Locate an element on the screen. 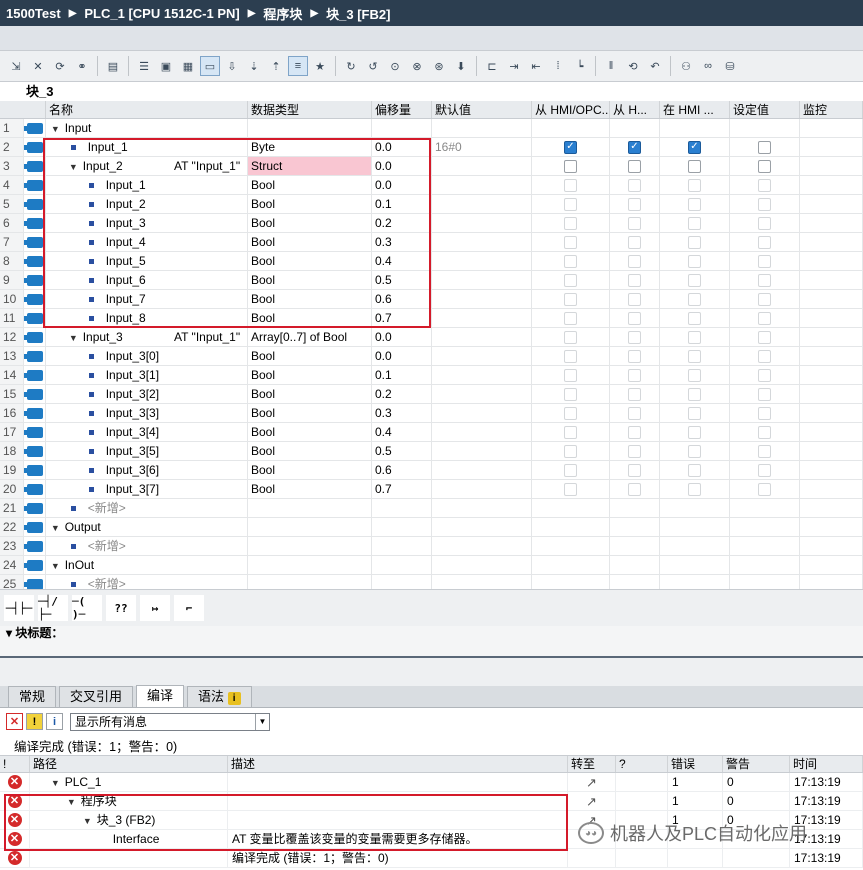  path-cell: ▼ 块_3 (FB2) is located at coordinates (129, 820).